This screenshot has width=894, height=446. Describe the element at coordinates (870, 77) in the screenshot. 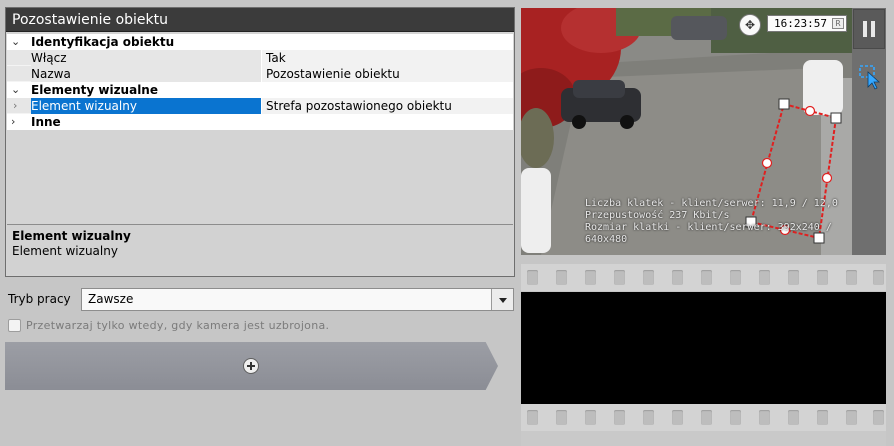

I see `zone-edit-glyph` at that location.